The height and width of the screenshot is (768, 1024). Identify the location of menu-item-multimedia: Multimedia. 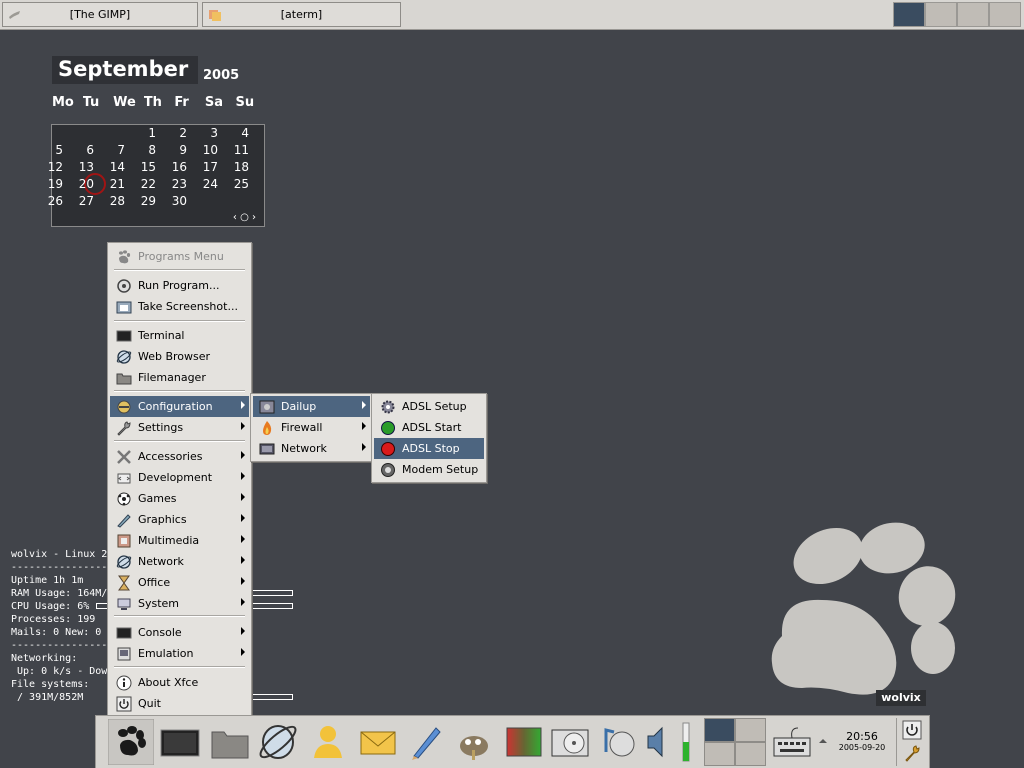
(179, 540).